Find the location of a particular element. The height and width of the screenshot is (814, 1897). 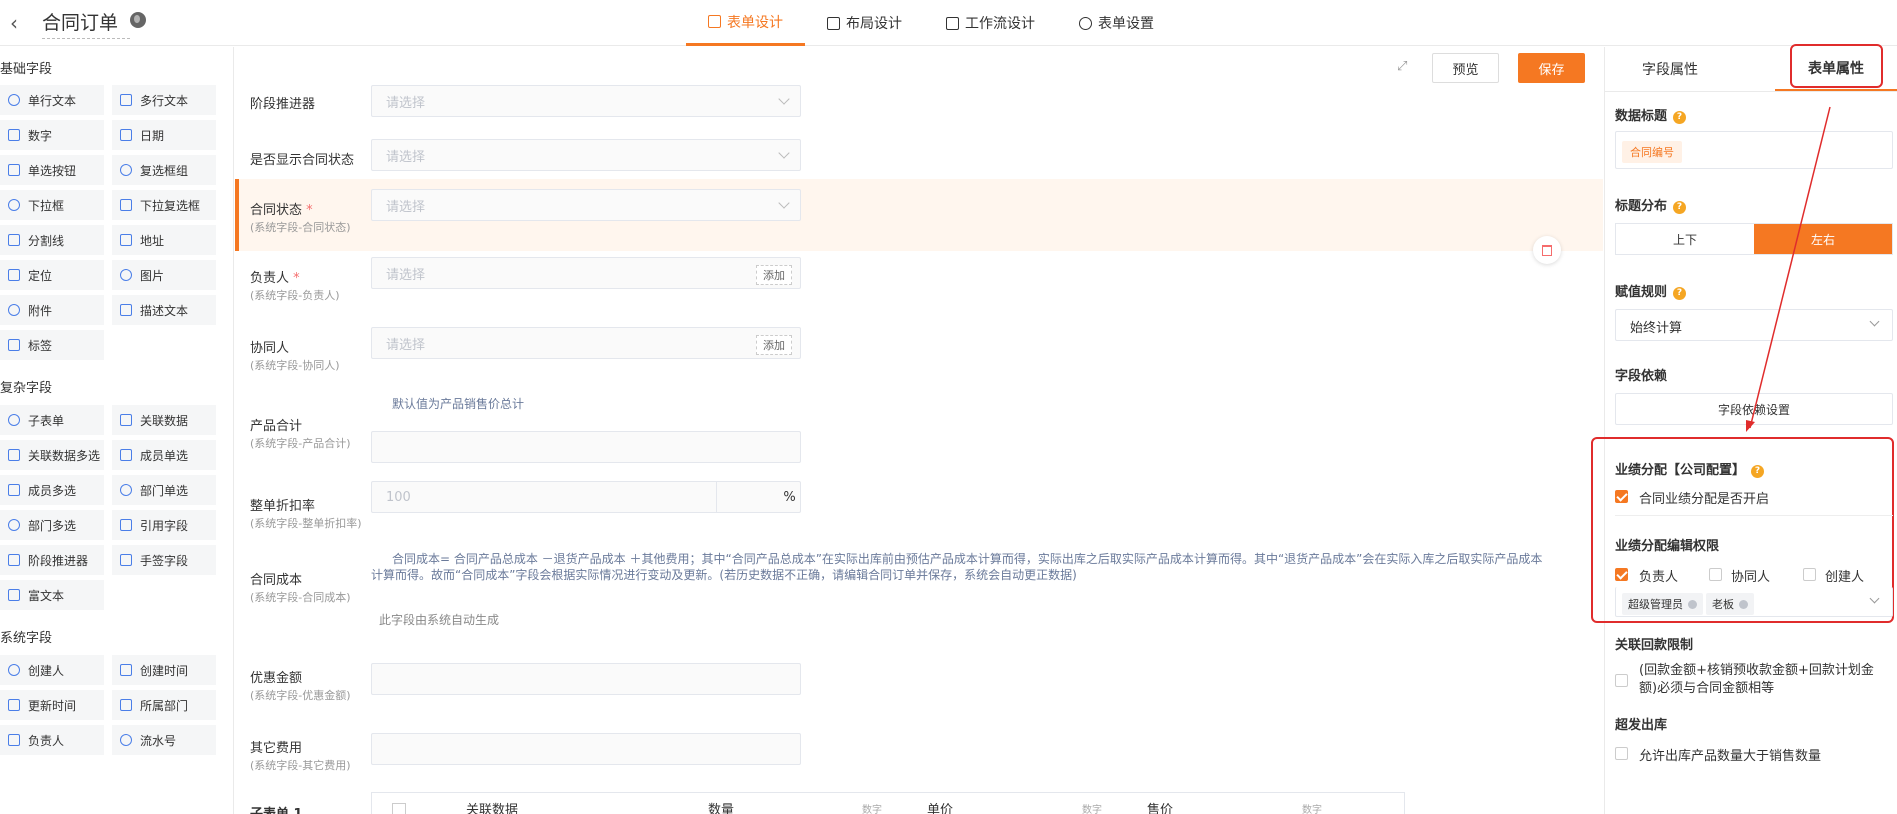

tab-form-design: 表单设计 is located at coordinates (745, 23).